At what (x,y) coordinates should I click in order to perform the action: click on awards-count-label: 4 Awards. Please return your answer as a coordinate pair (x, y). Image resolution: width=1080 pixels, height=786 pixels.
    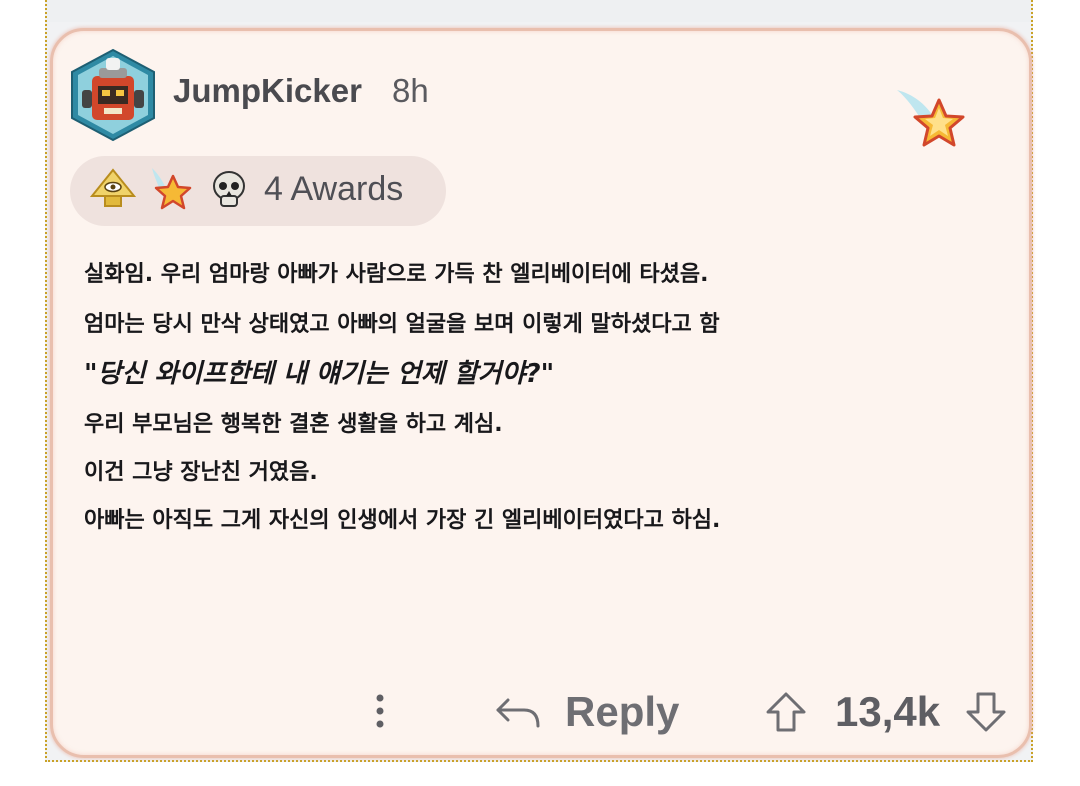
    Looking at the image, I should click on (333, 189).